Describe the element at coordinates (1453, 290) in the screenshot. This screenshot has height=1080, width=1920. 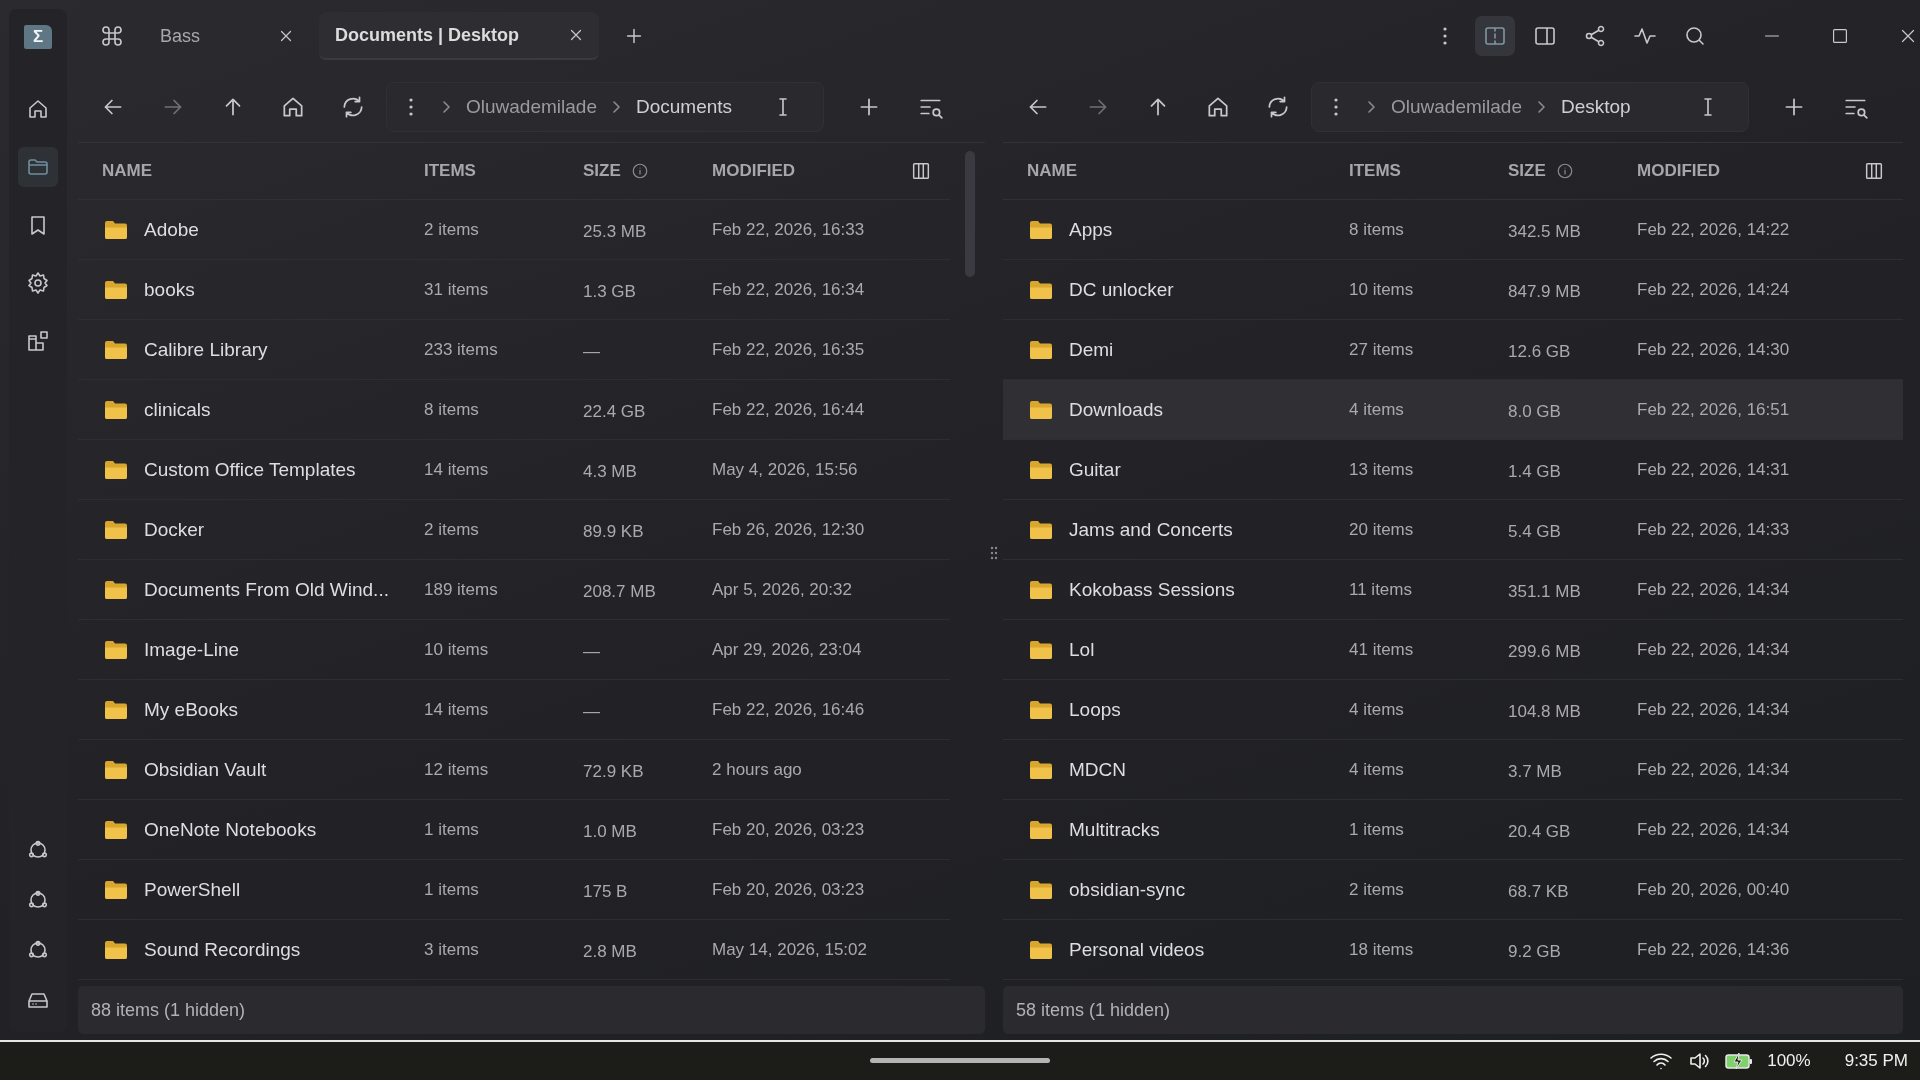
I see `file-row: DC unlocker 10 items 847.9 MB Feb 22, 2026, 14:24` at that location.